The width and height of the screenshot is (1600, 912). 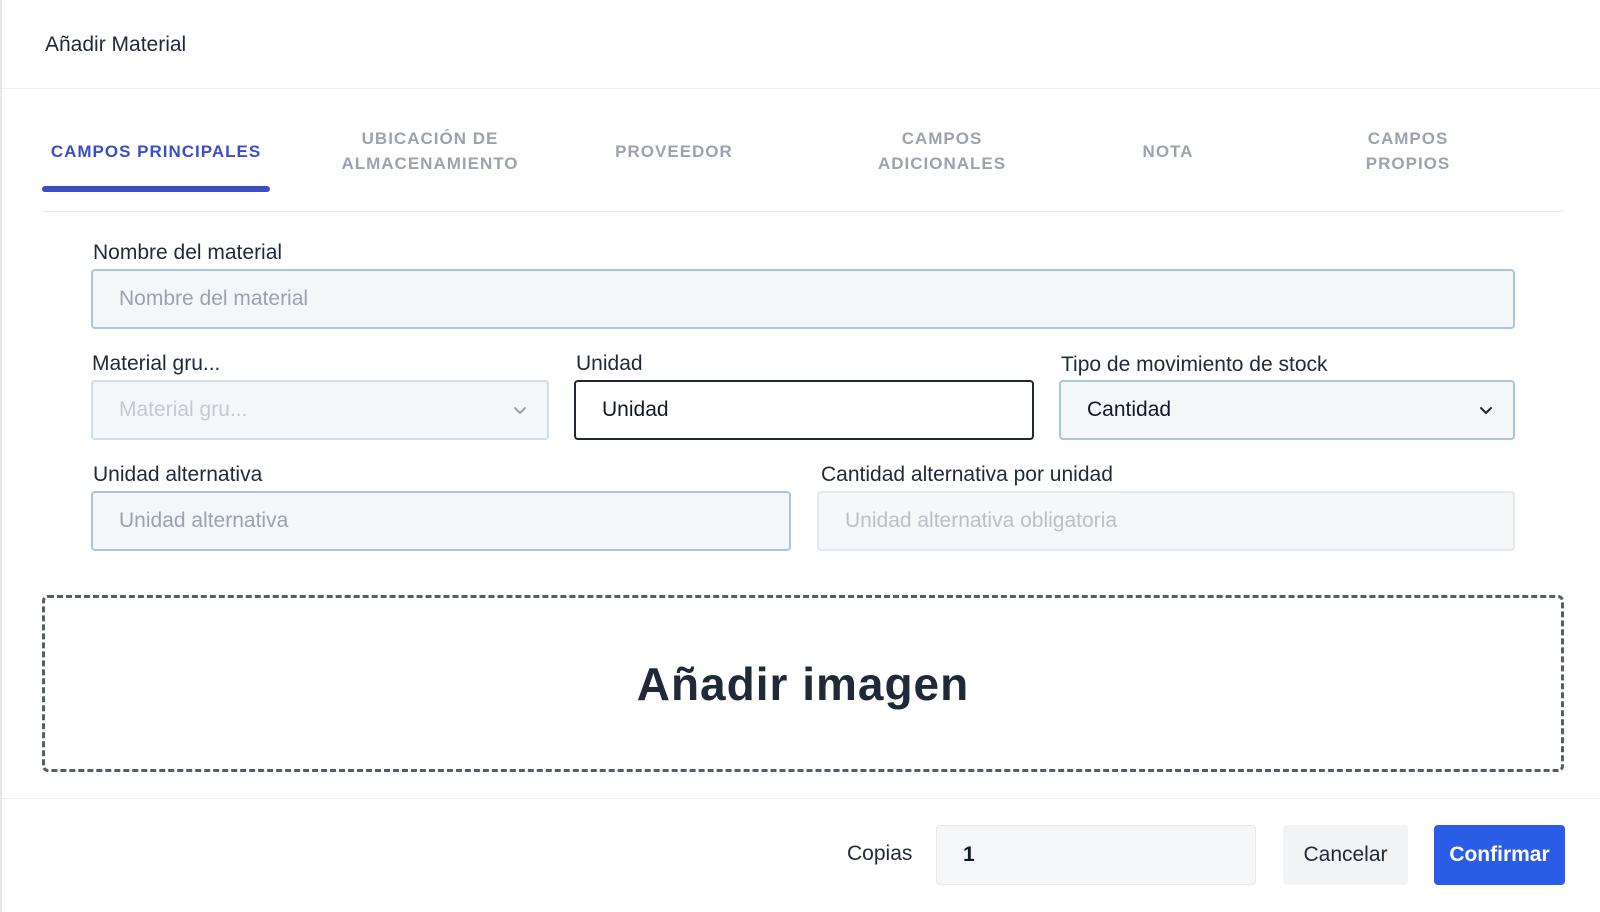 I want to click on tab-campos-propios: CAMPOS PROPIOS, so click(x=1408, y=151).